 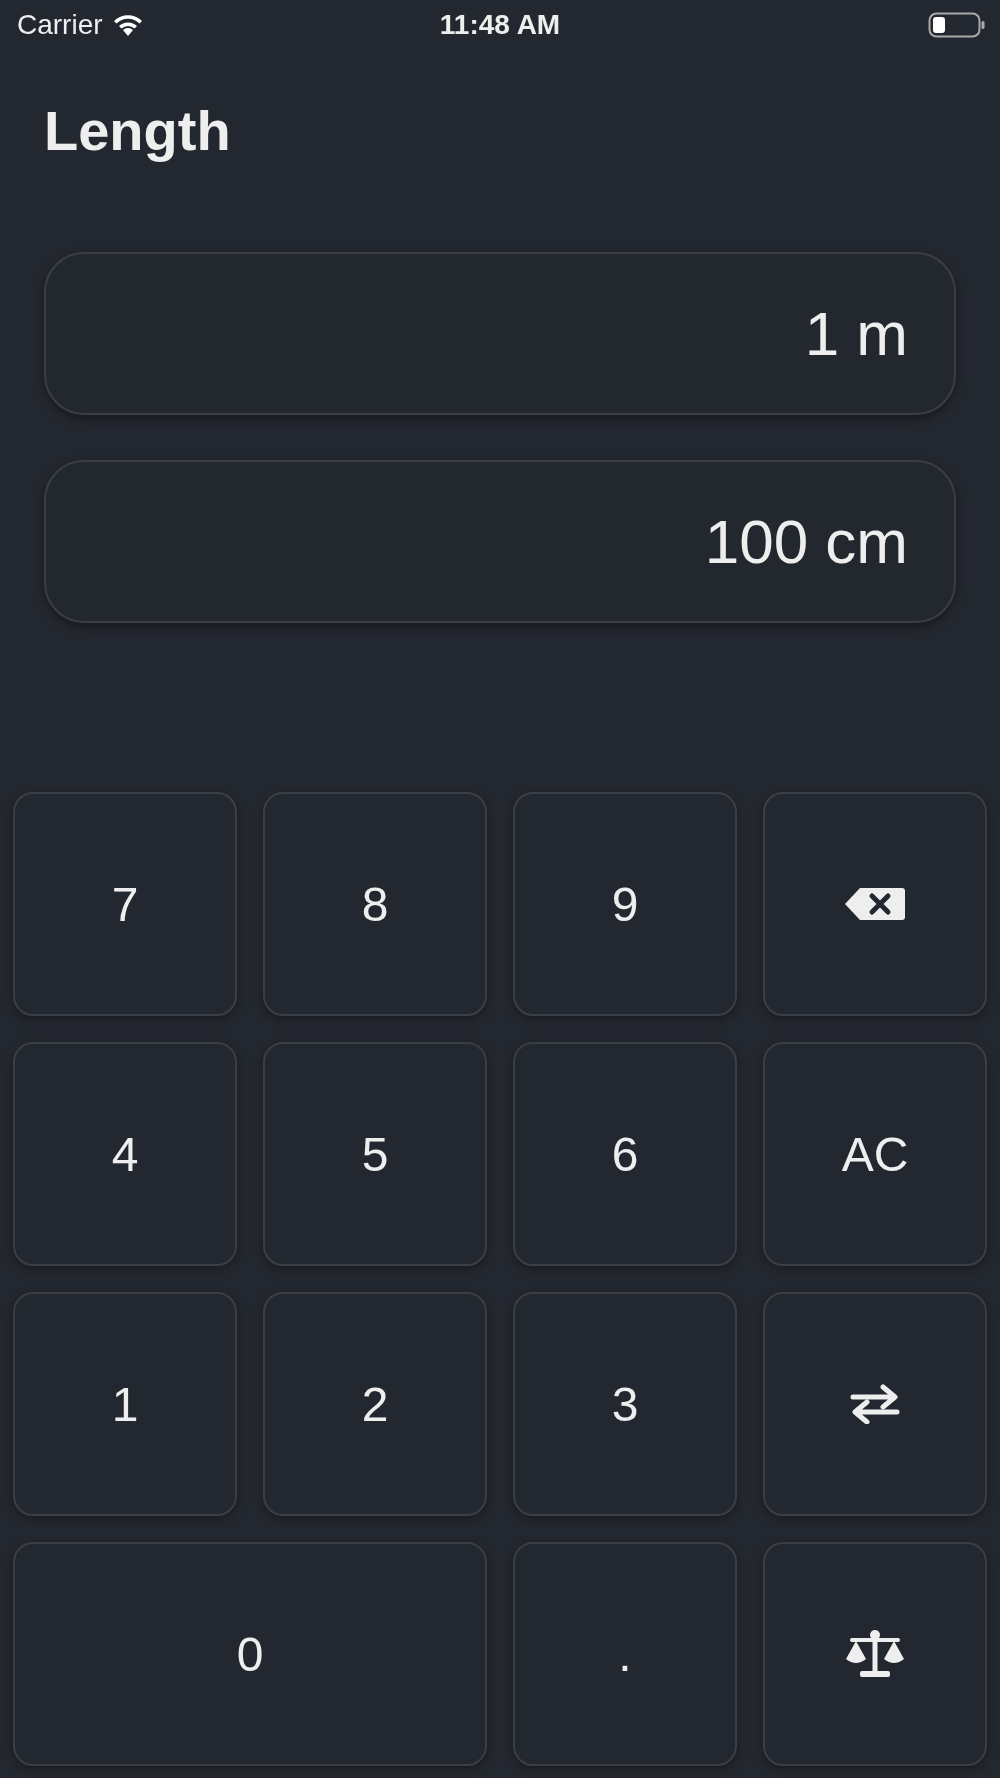 I want to click on backspace-icon, so click(x=875, y=904).